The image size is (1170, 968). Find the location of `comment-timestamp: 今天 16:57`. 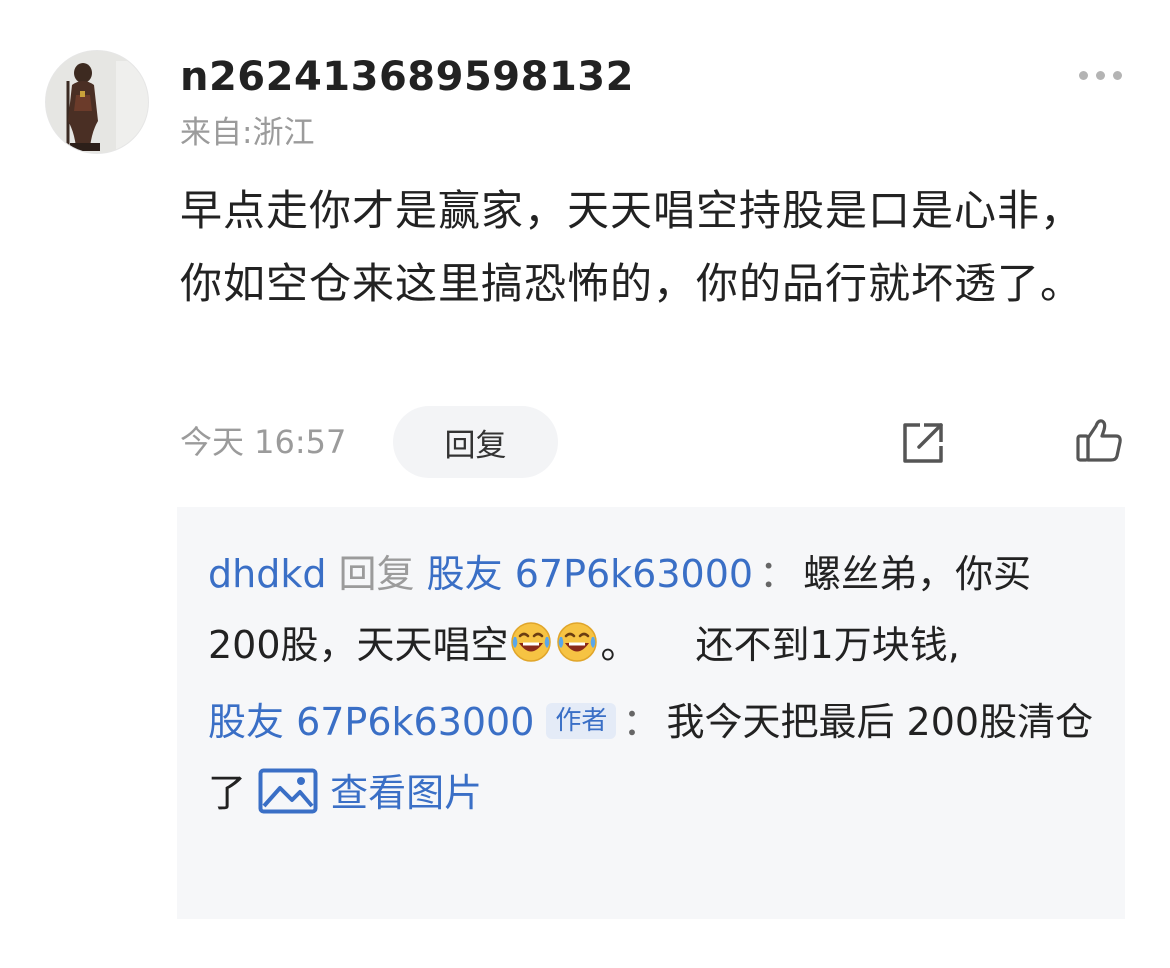

comment-timestamp: 今天 16:57 is located at coordinates (263, 442).